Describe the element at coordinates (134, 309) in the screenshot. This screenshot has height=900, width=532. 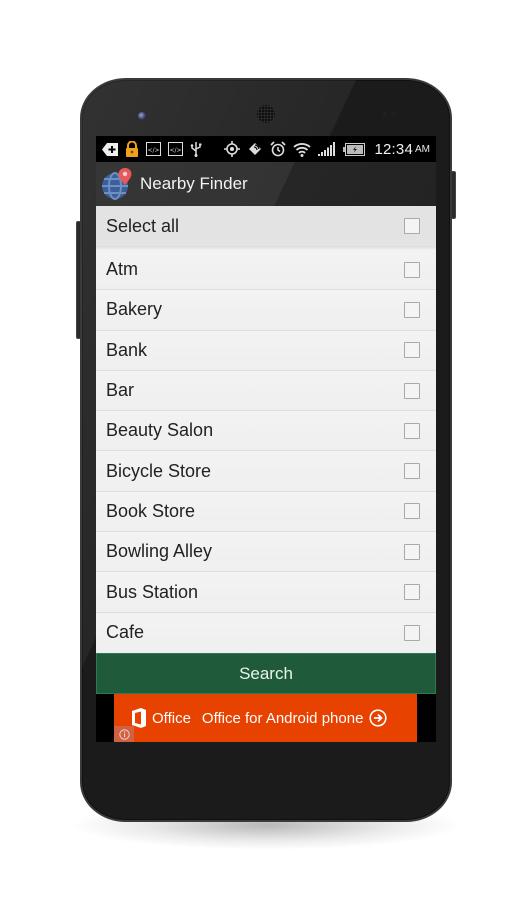
I see `list-item-label: Bakery` at that location.